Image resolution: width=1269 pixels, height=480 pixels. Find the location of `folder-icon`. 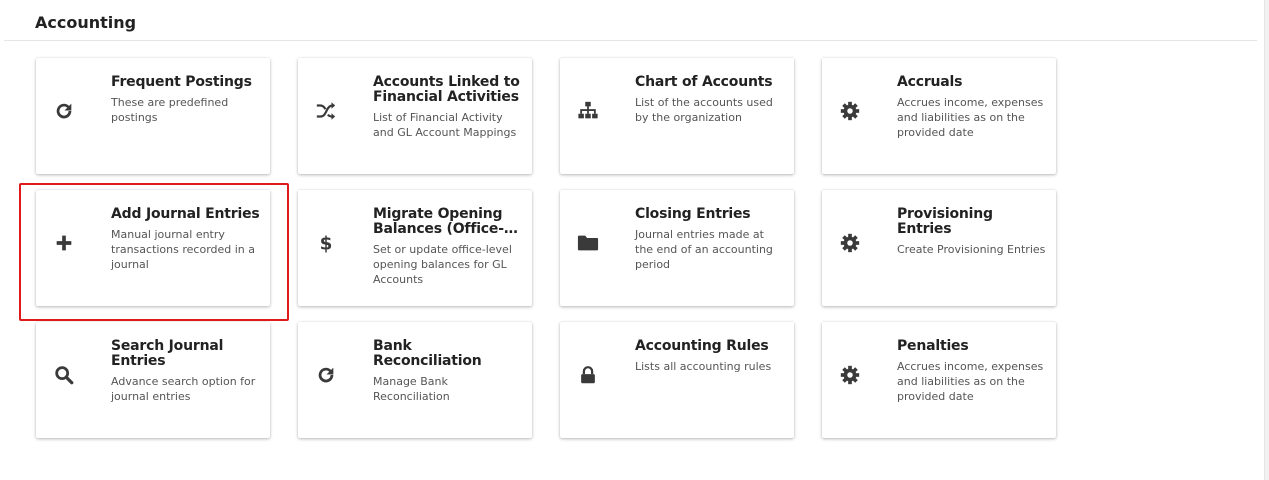

folder-icon is located at coordinates (588, 243).